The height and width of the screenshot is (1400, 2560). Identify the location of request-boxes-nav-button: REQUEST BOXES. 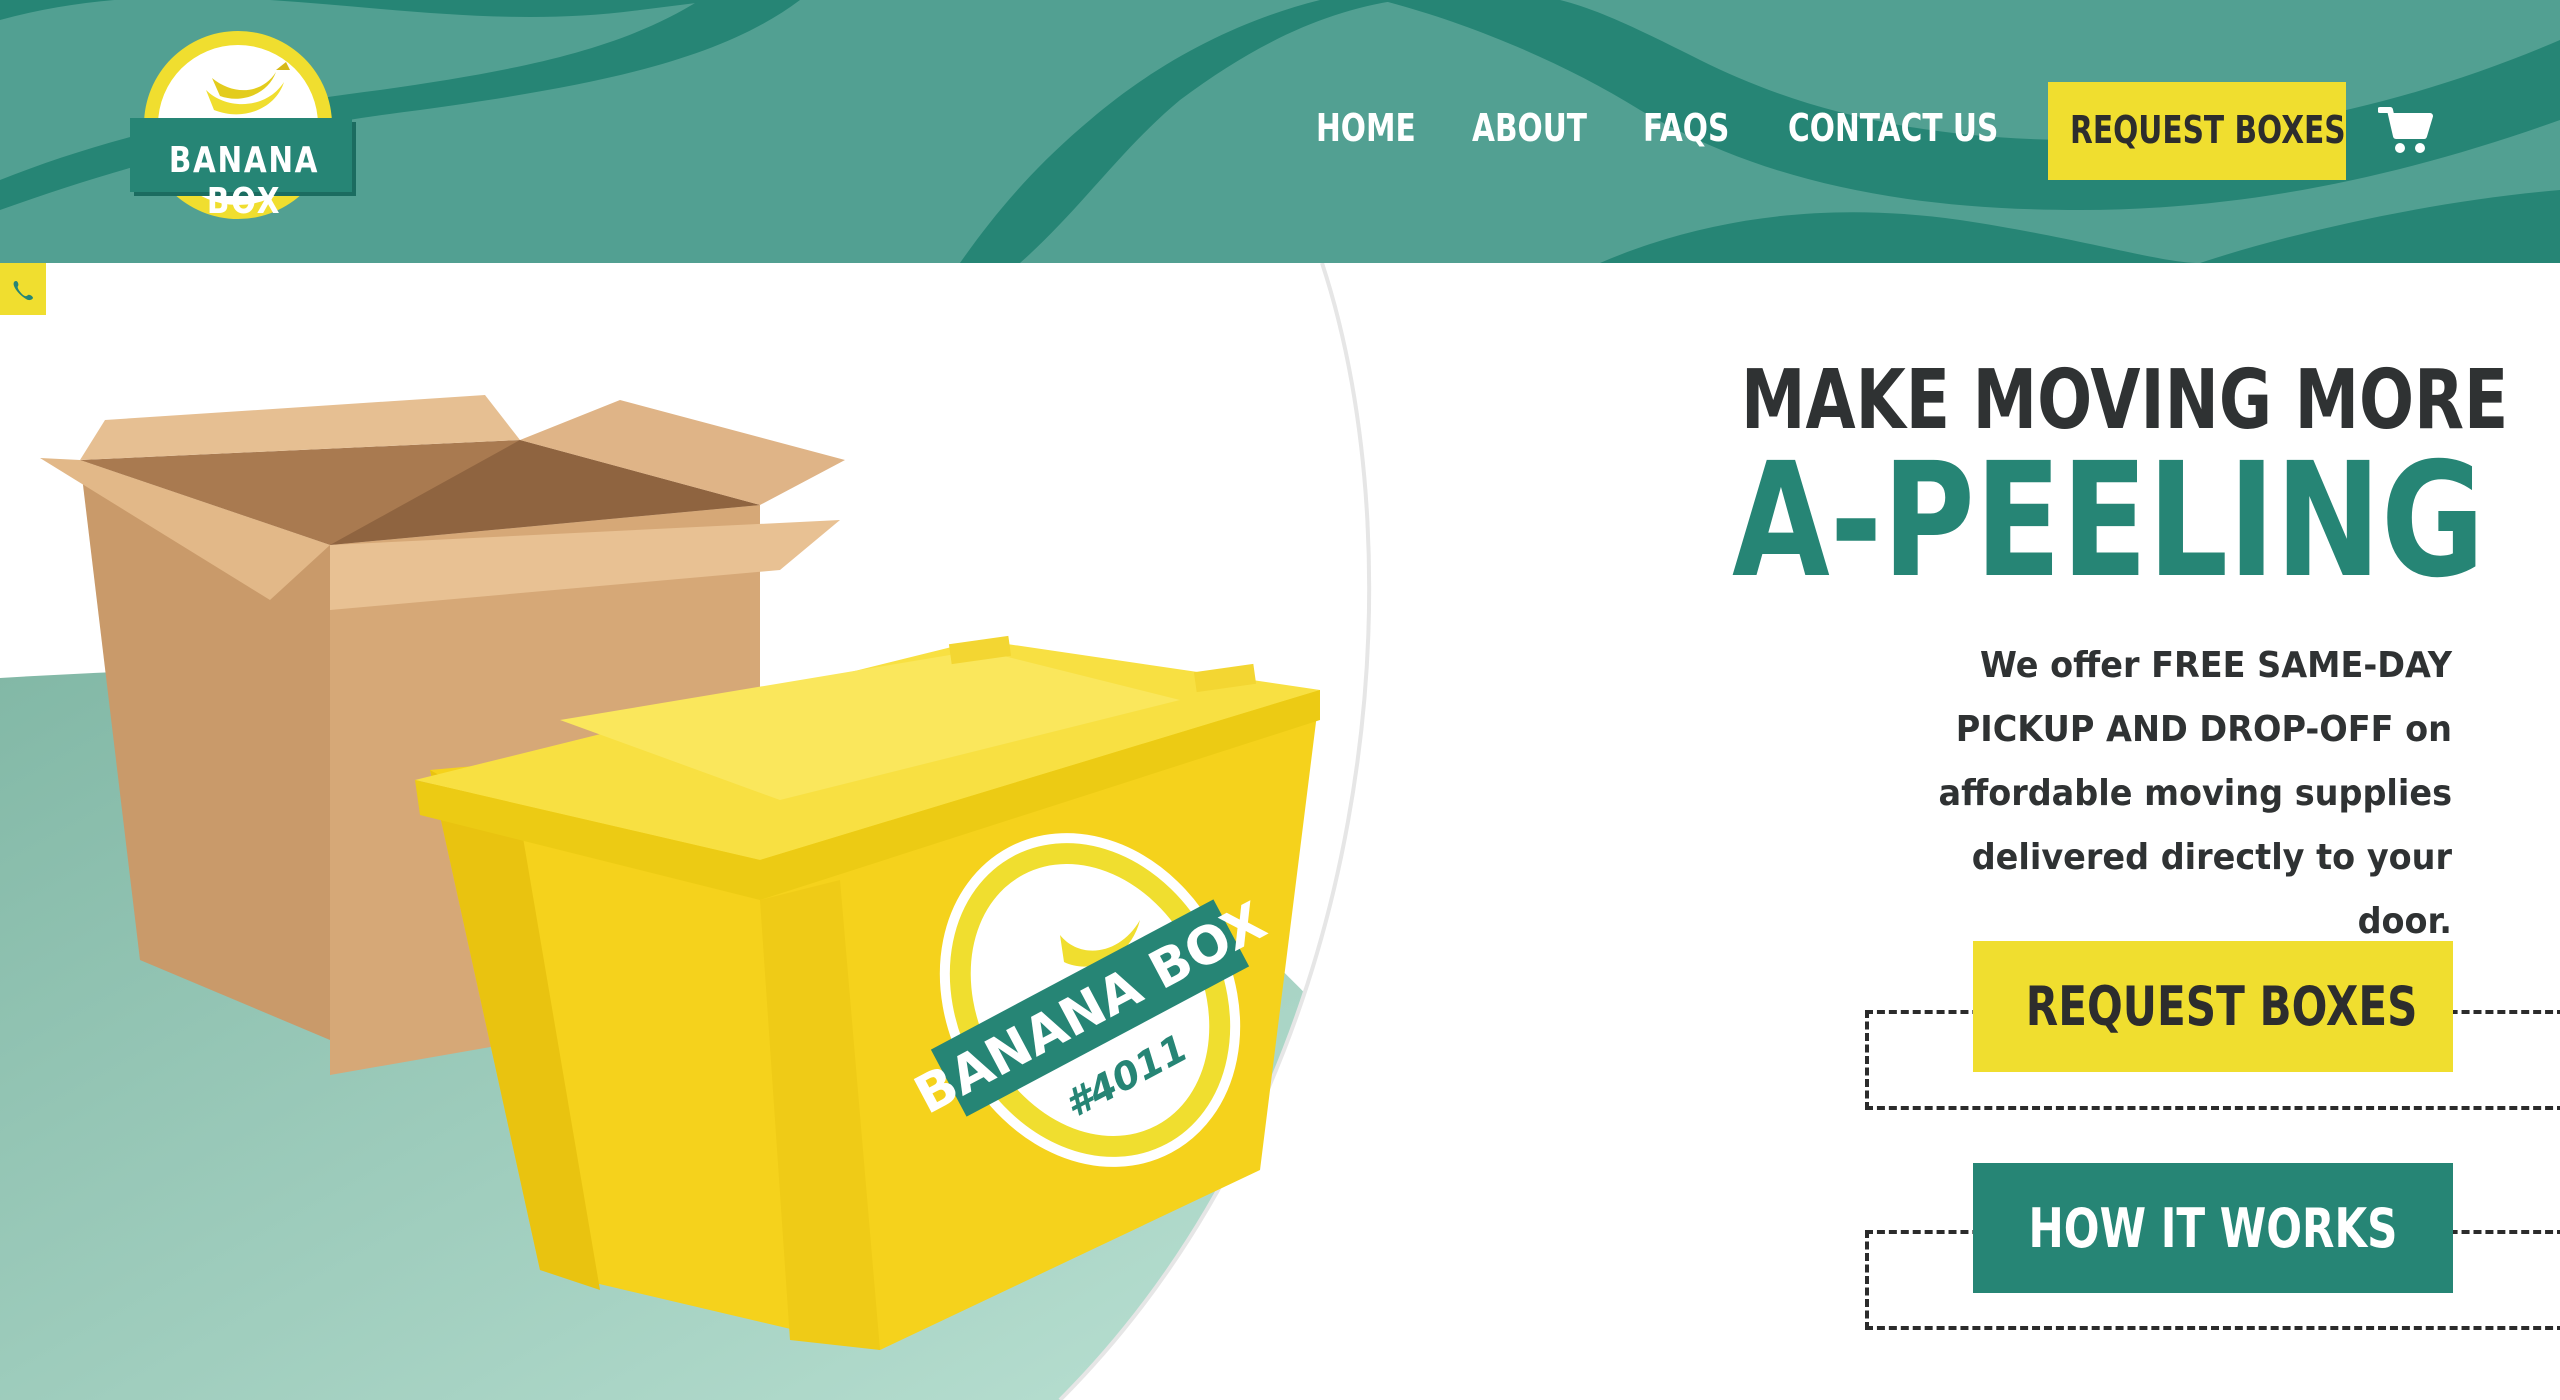
(2197, 131).